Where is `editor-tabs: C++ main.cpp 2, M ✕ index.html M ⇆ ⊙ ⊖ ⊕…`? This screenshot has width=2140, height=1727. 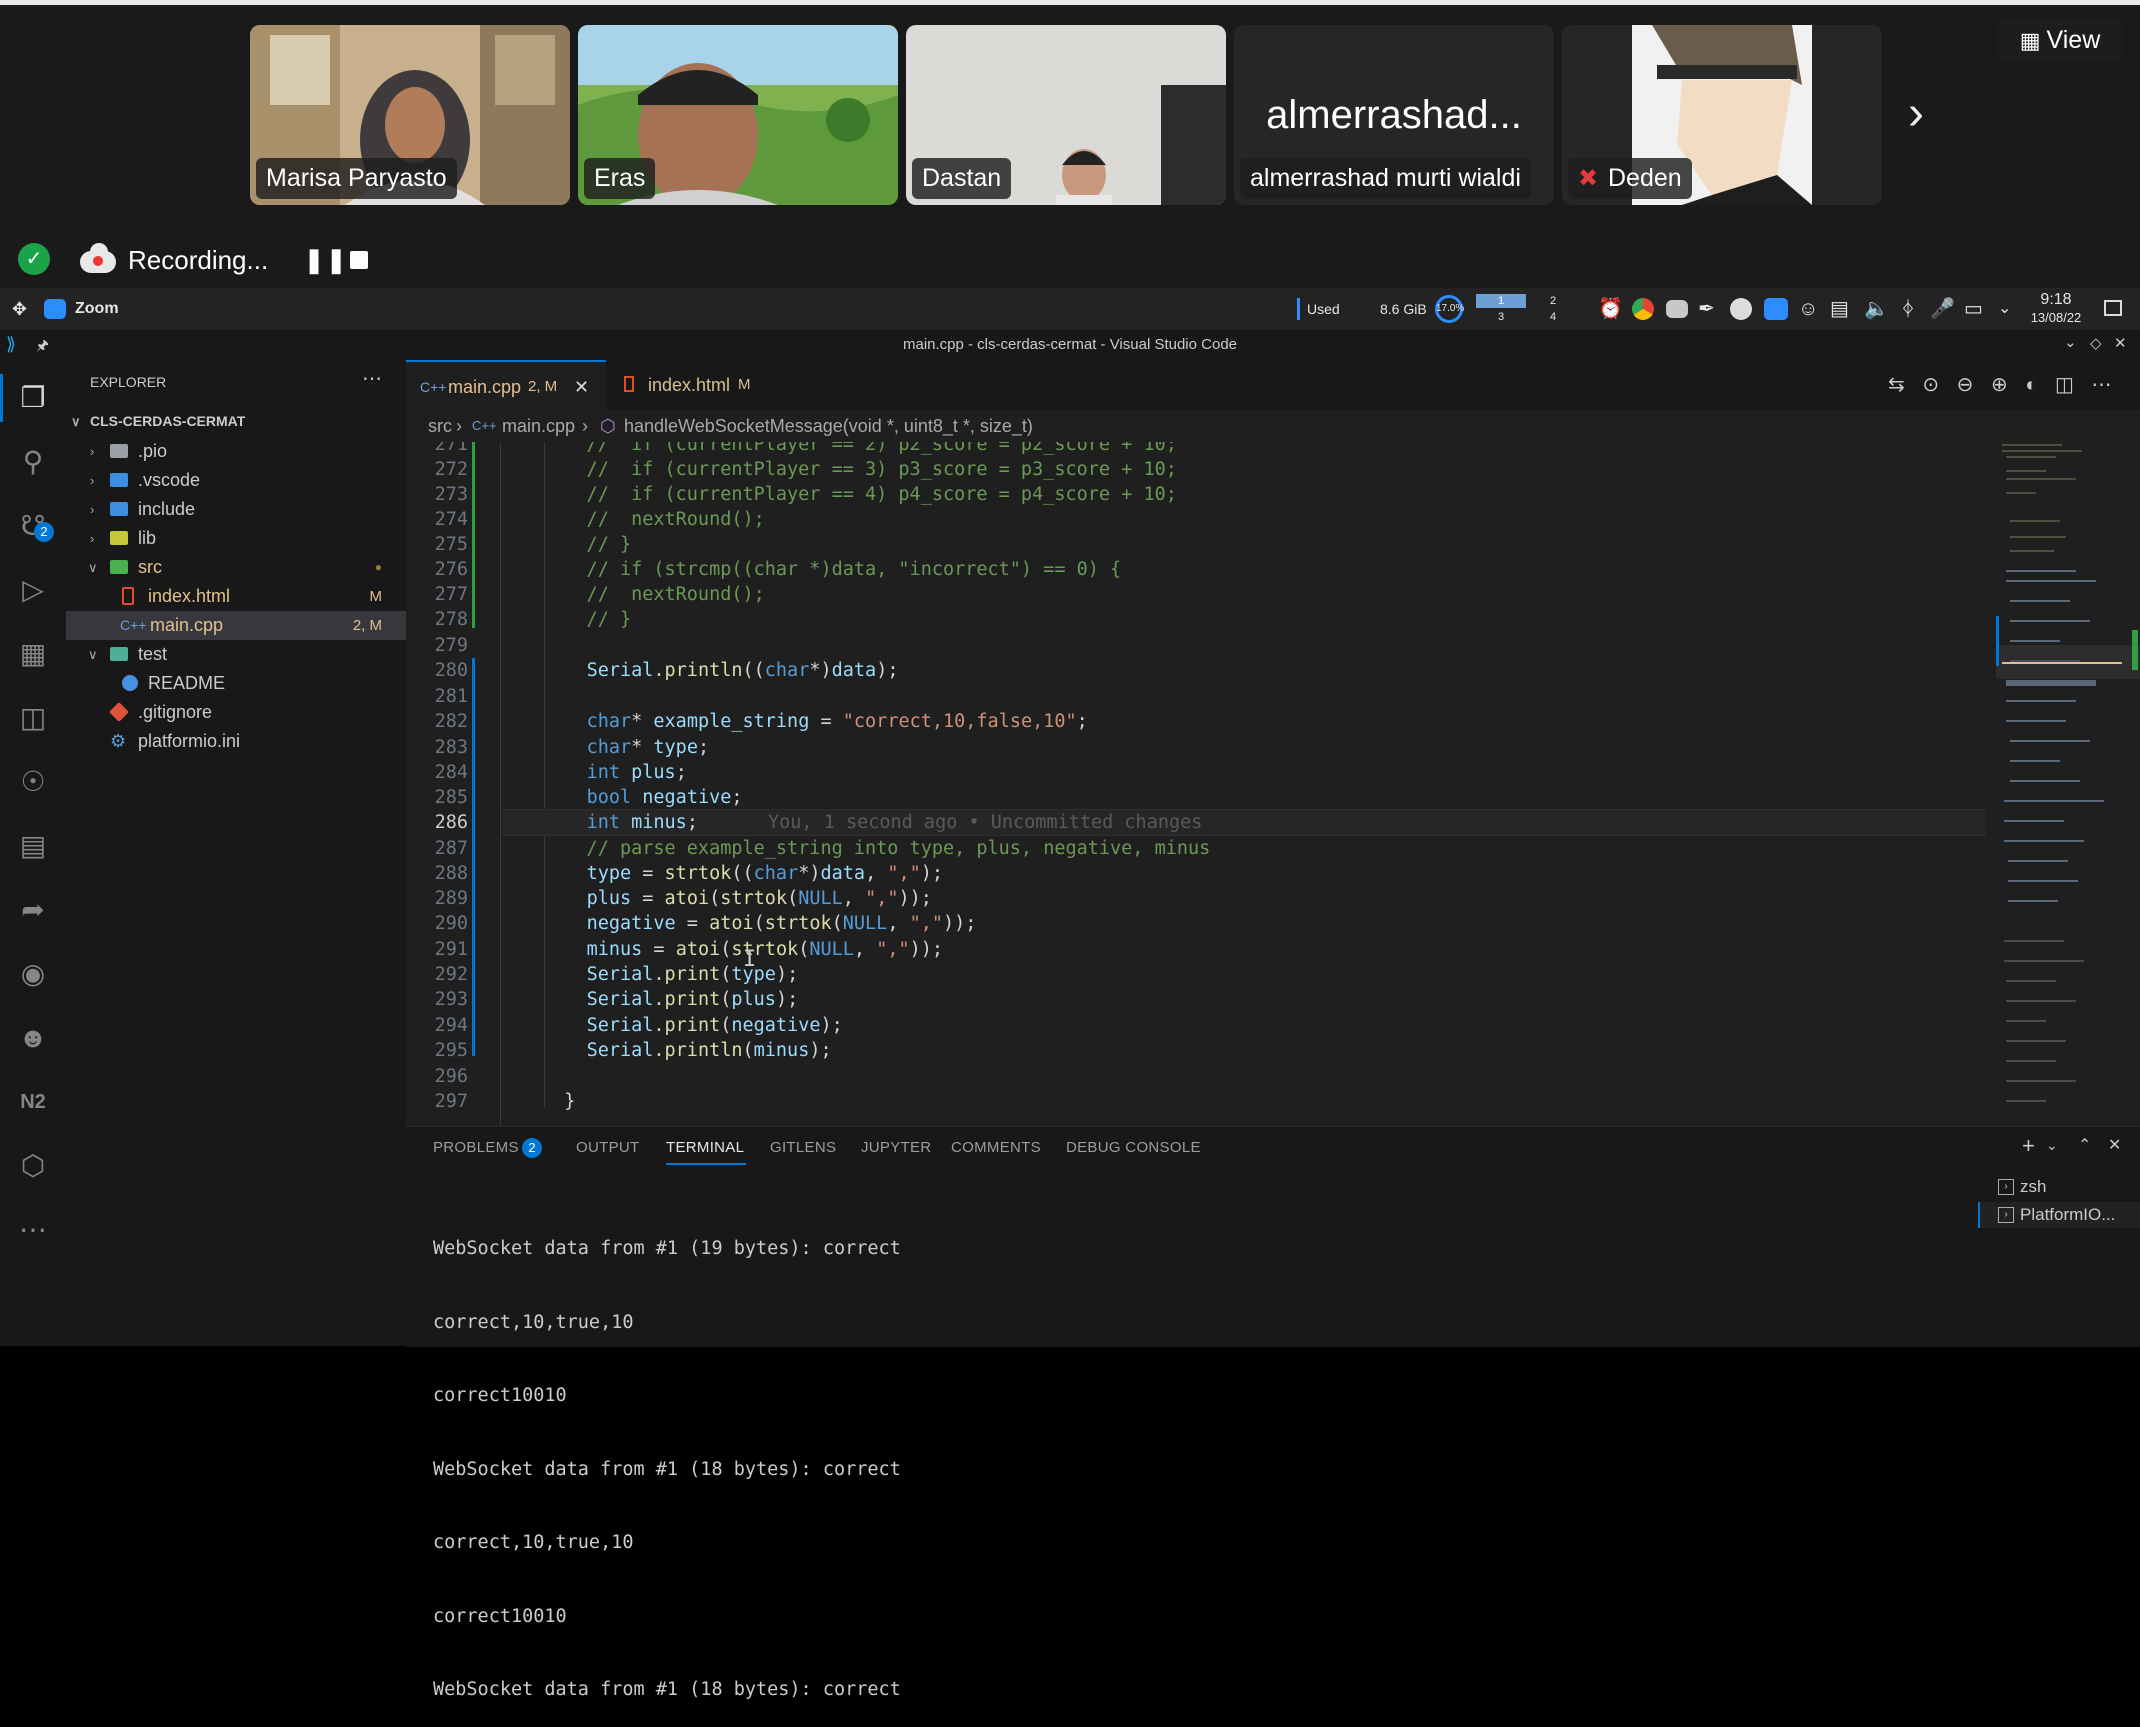 editor-tabs: C++ main.cpp 2, M ✕ index.html M ⇆ ⊙ ⊖ ⊕… is located at coordinates (1273, 385).